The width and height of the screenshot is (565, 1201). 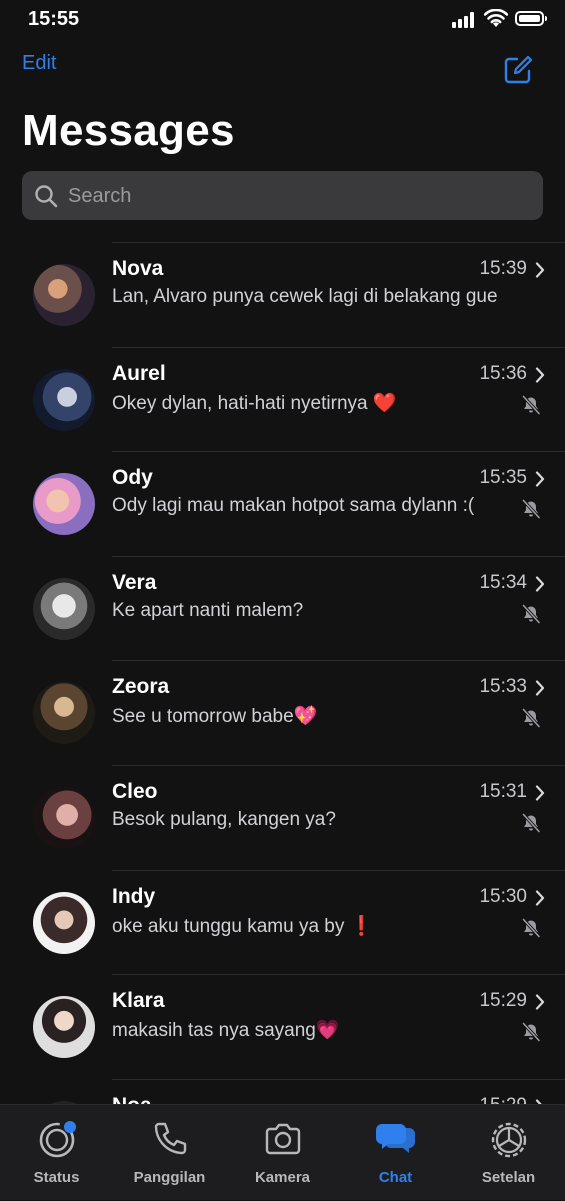 I want to click on chat-time: 15:29, so click(x=503, y=1001).